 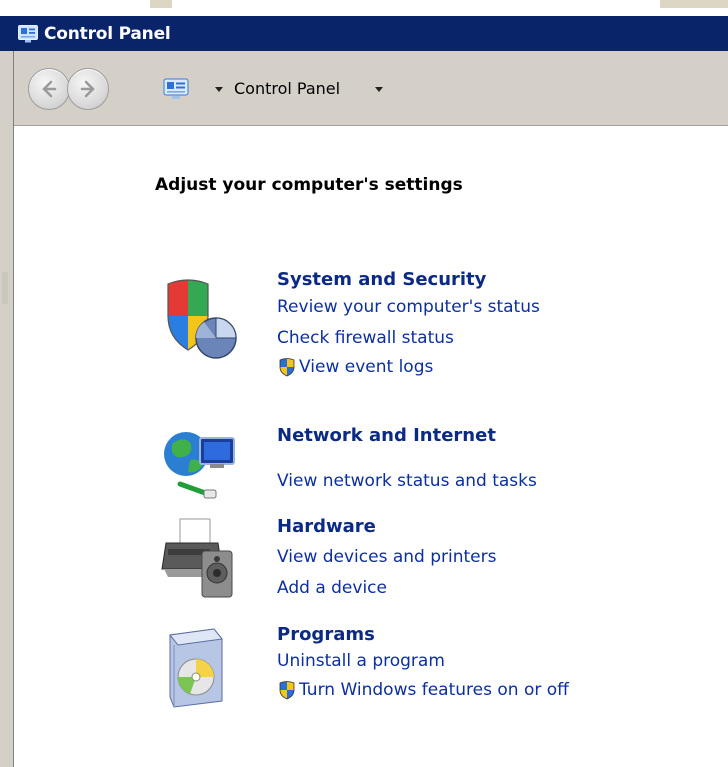 I want to click on forward-button, so click(x=88, y=89).